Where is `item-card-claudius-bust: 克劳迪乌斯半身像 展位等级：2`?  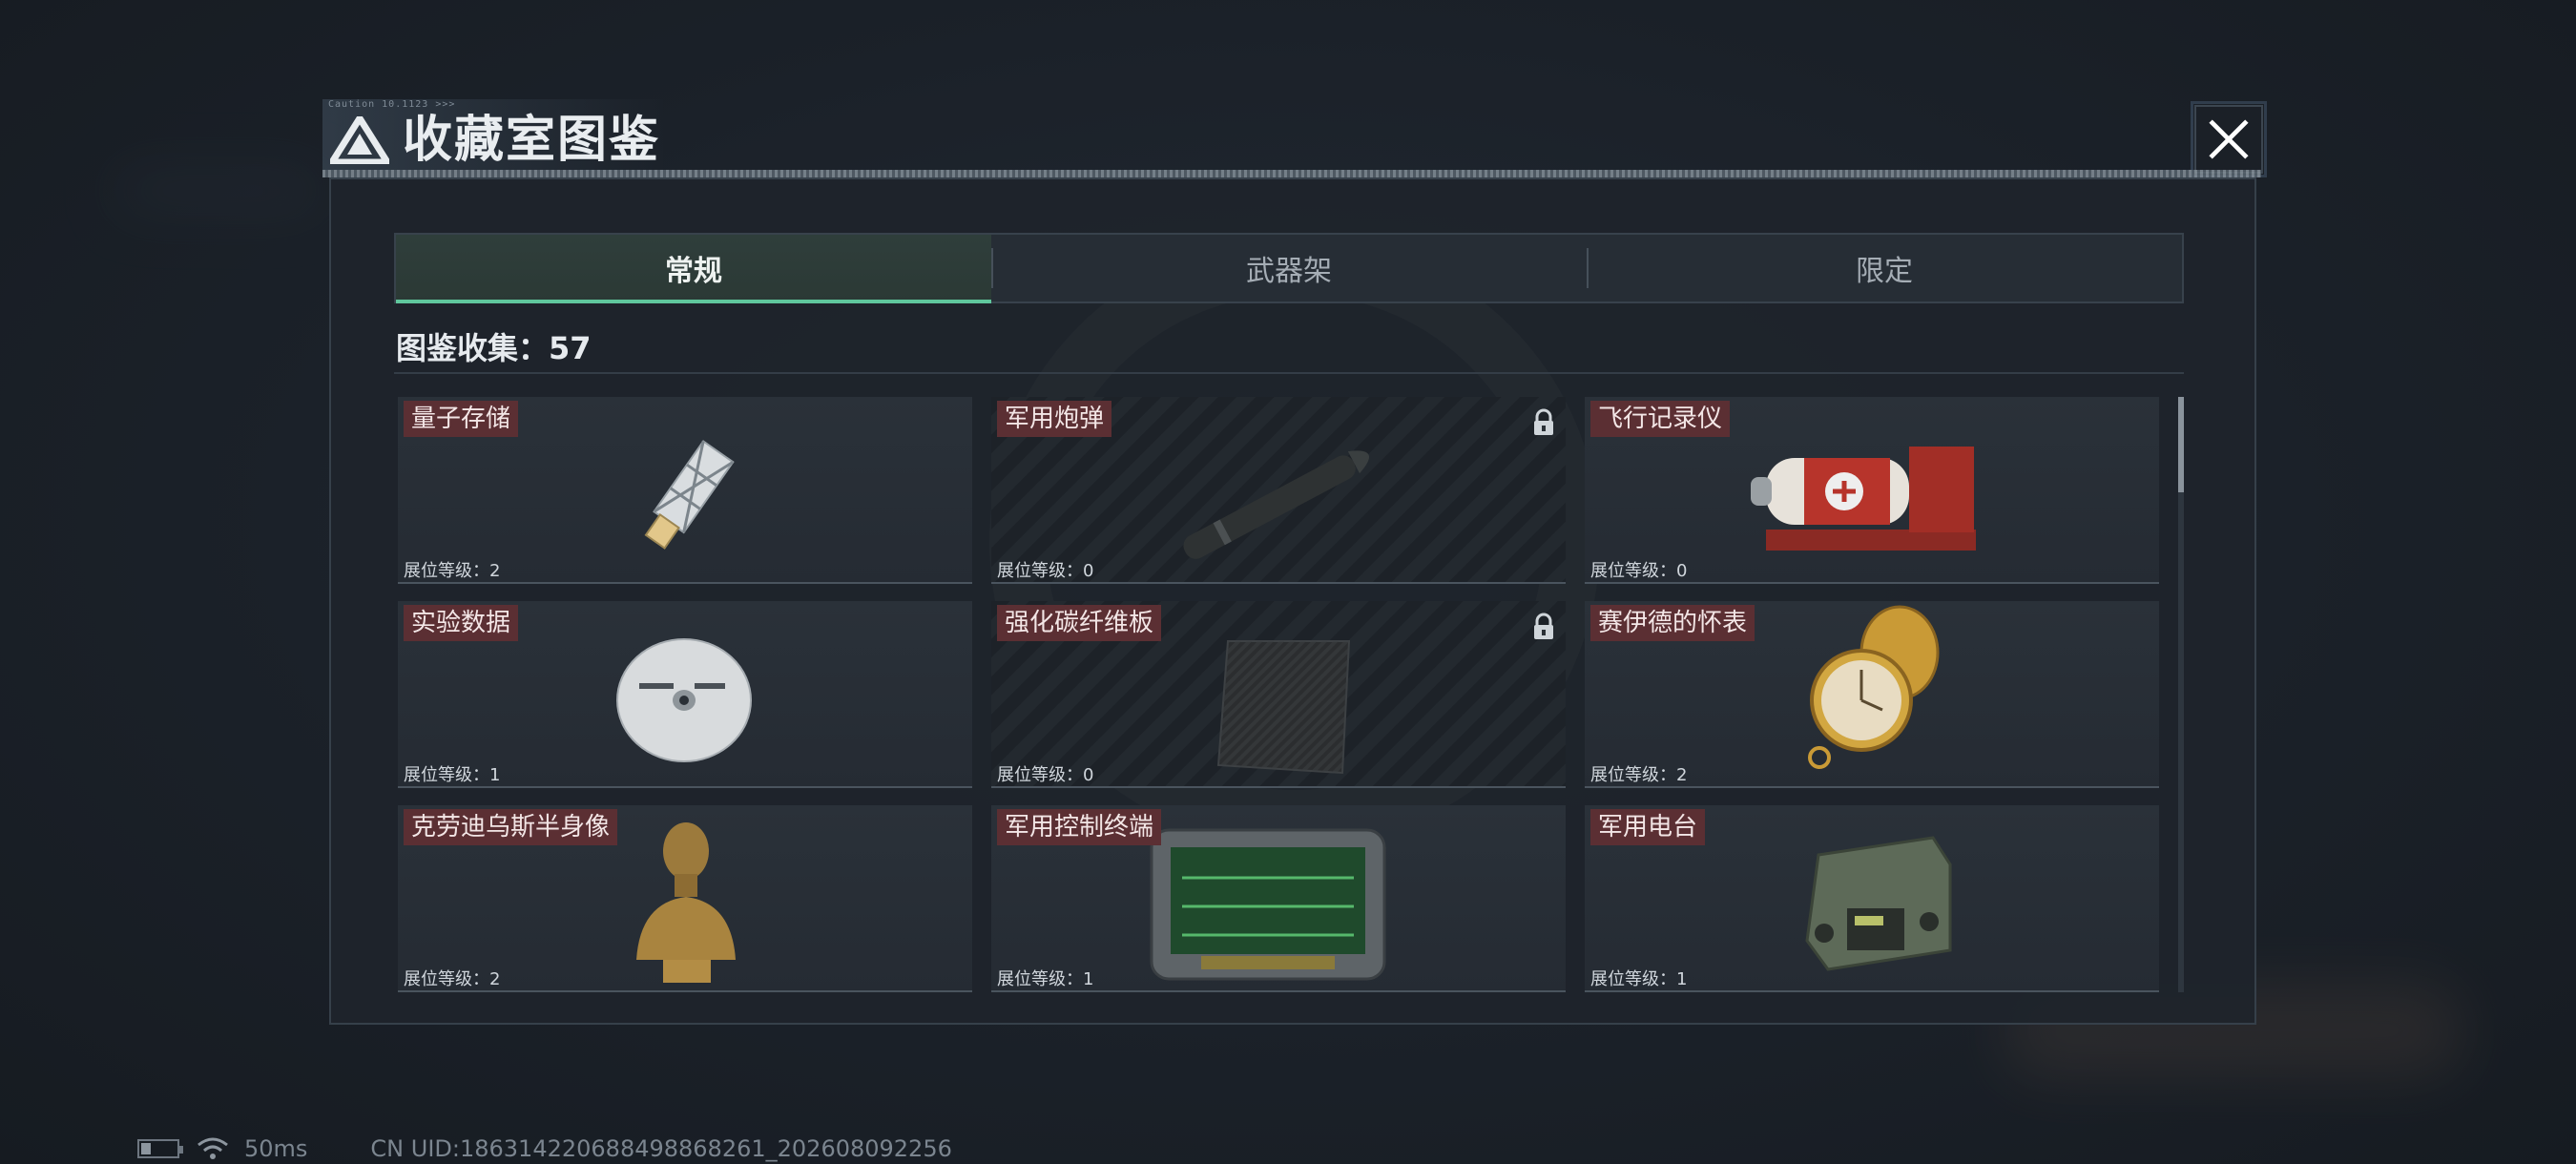 item-card-claudius-bust: 克劳迪乌斯半身像 展位等级：2 is located at coordinates (685, 899).